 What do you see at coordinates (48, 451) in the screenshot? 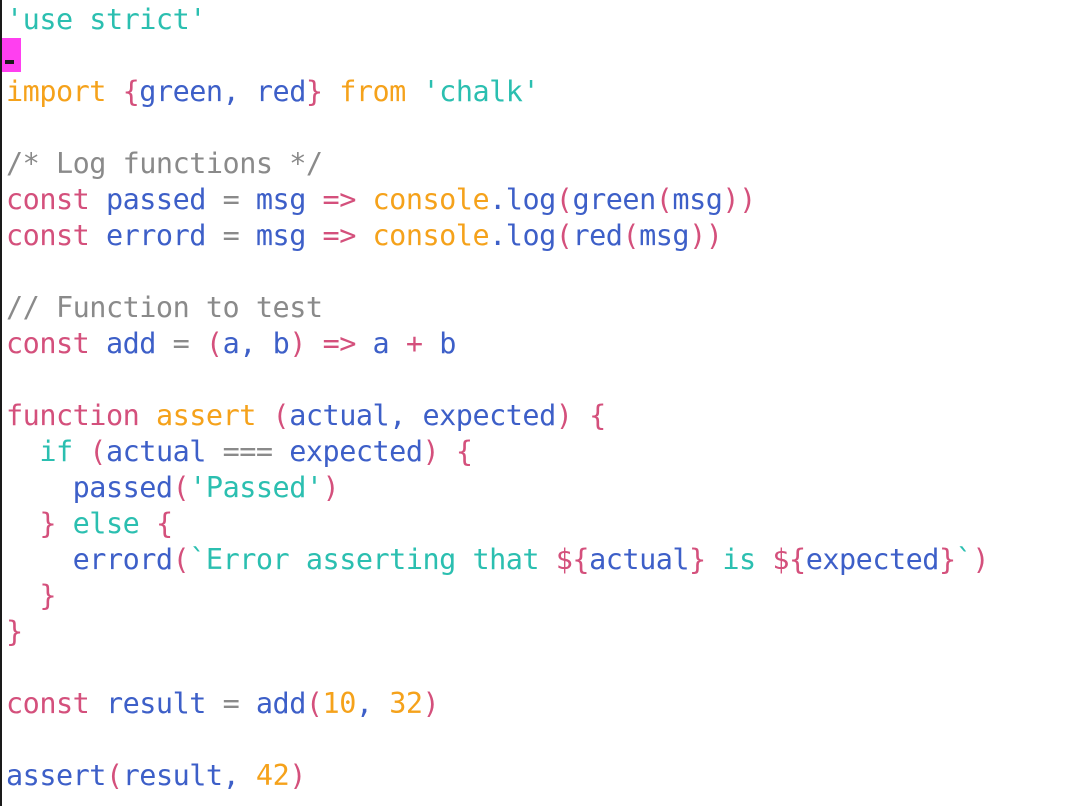
I see `code-token: if` at bounding box center [48, 451].